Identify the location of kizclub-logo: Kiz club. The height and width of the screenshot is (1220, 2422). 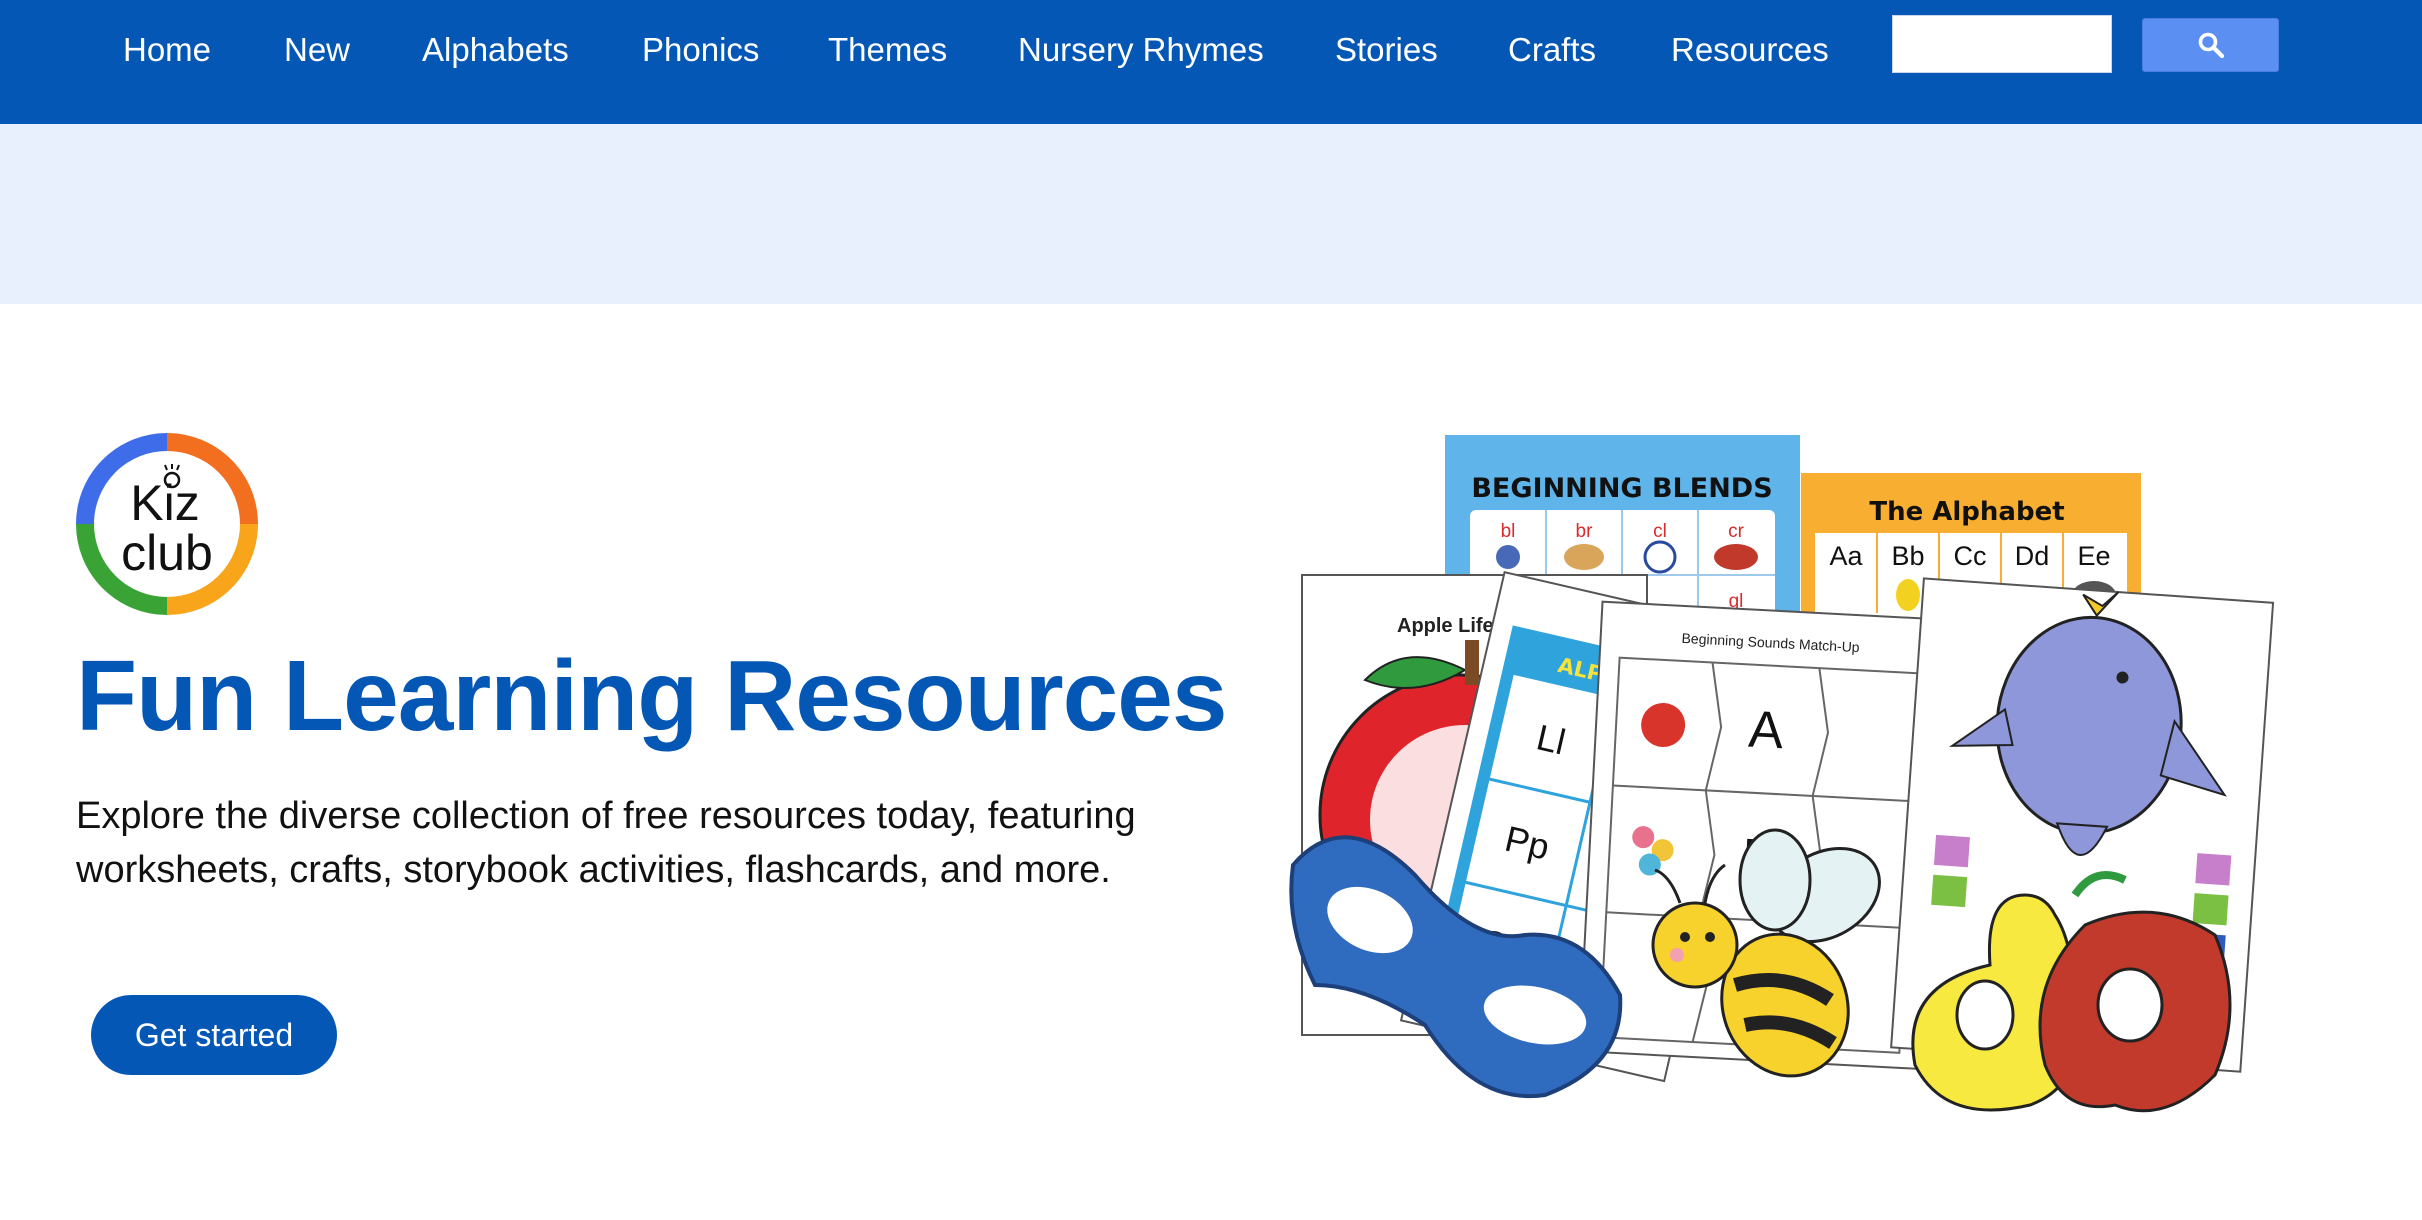
(167, 524).